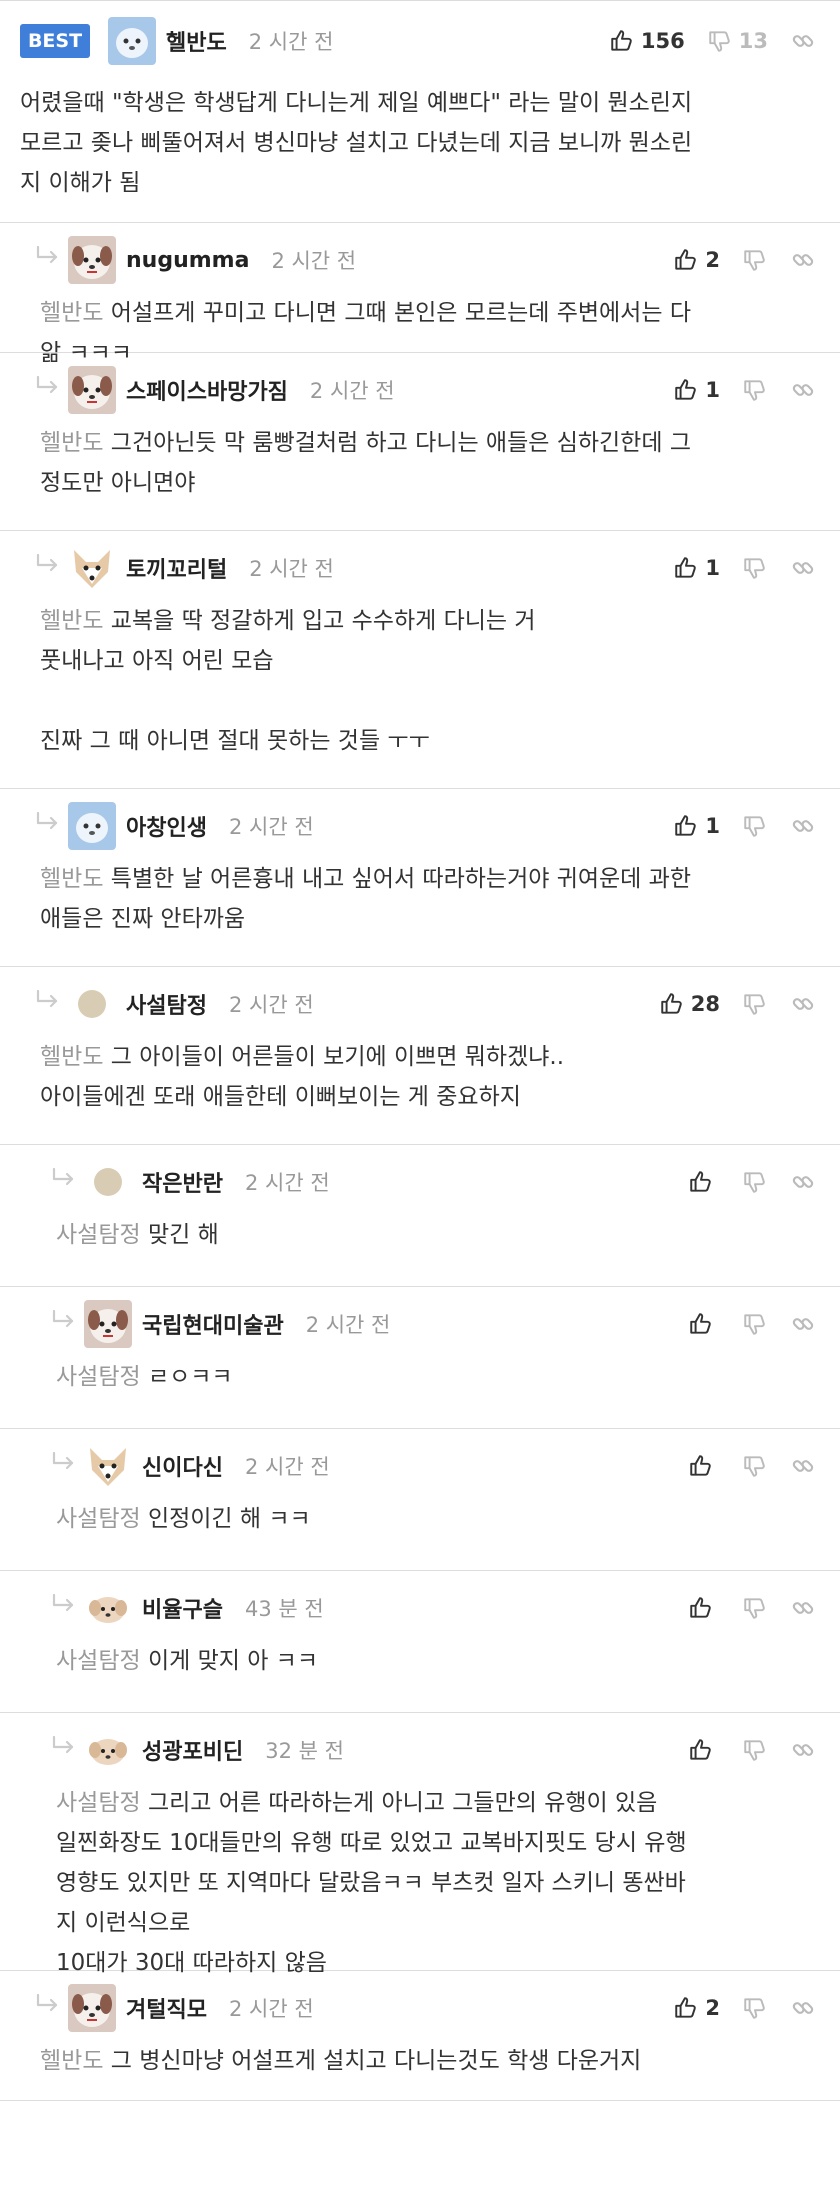  What do you see at coordinates (213, 1324) in the screenshot?
I see `author-name: 국립현대미술관` at bounding box center [213, 1324].